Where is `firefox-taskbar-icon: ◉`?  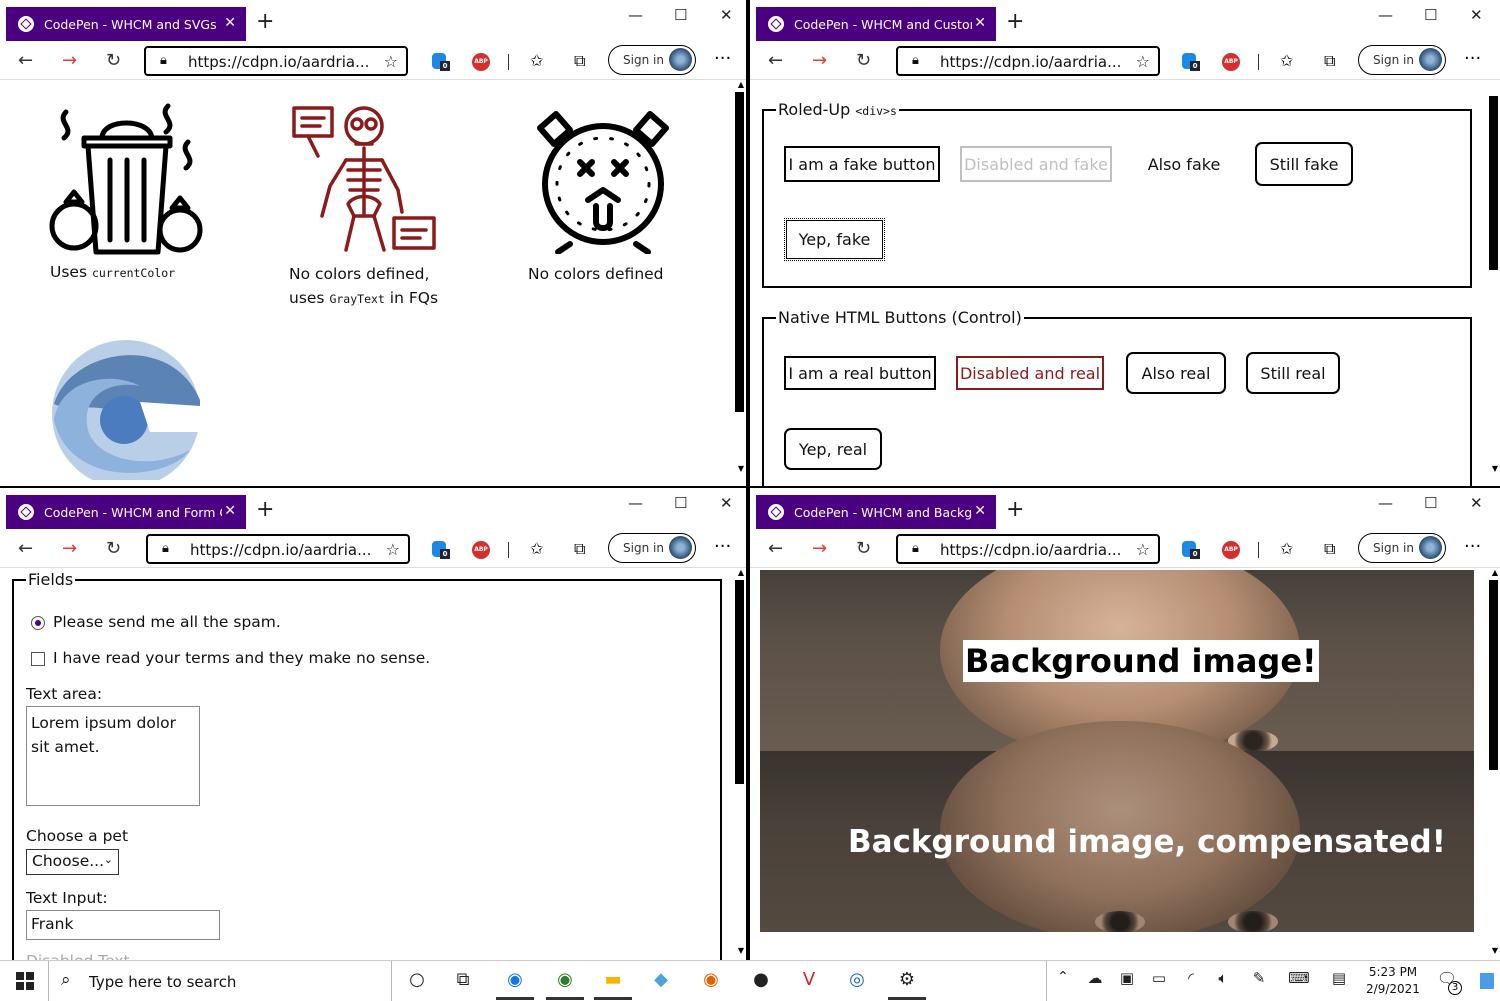 firefox-taskbar-icon: ◉ is located at coordinates (711, 979).